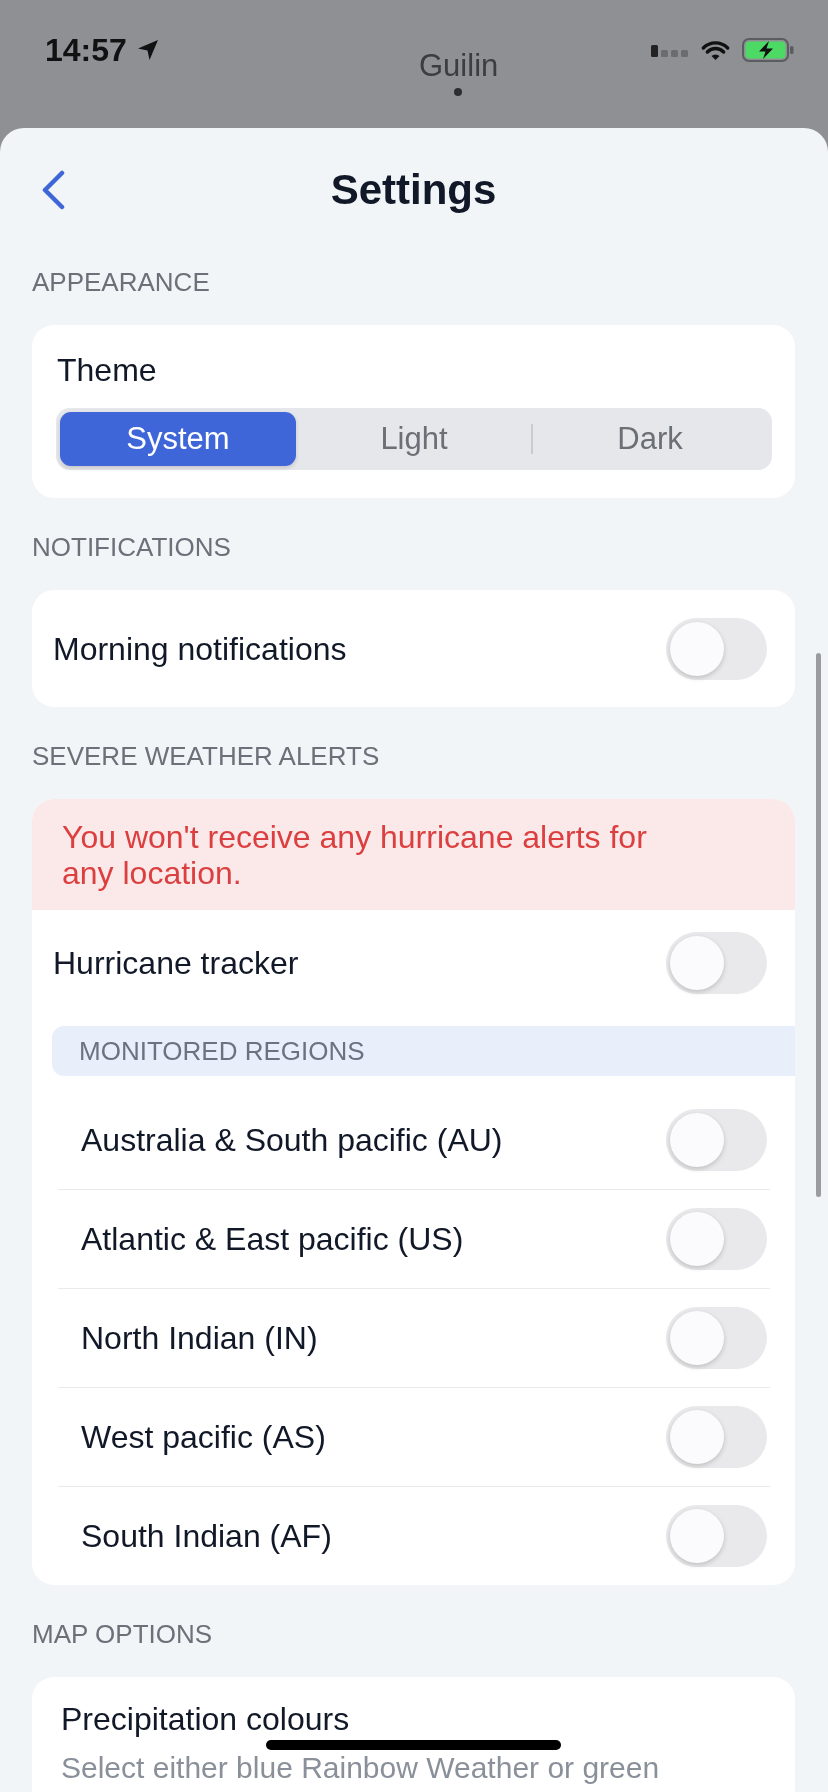 This screenshot has height=1792, width=828. What do you see at coordinates (86, 50) in the screenshot?
I see `status-time: 14:57` at bounding box center [86, 50].